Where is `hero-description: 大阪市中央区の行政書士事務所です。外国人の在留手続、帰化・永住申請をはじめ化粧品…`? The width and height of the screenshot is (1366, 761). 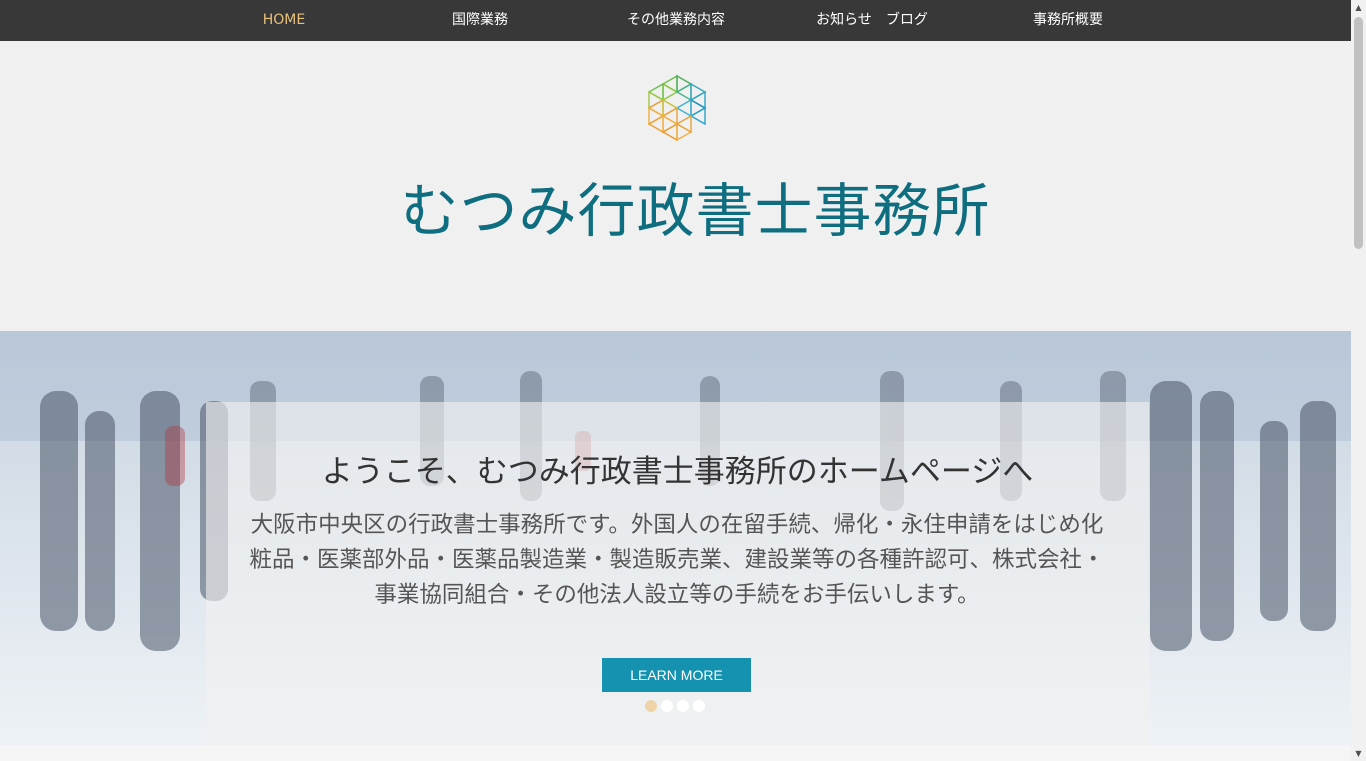
hero-description: 大阪市中央区の行政書士事務所です。外国人の在留手続、帰化・永住申請をはじめ化粧品… is located at coordinates (677, 560).